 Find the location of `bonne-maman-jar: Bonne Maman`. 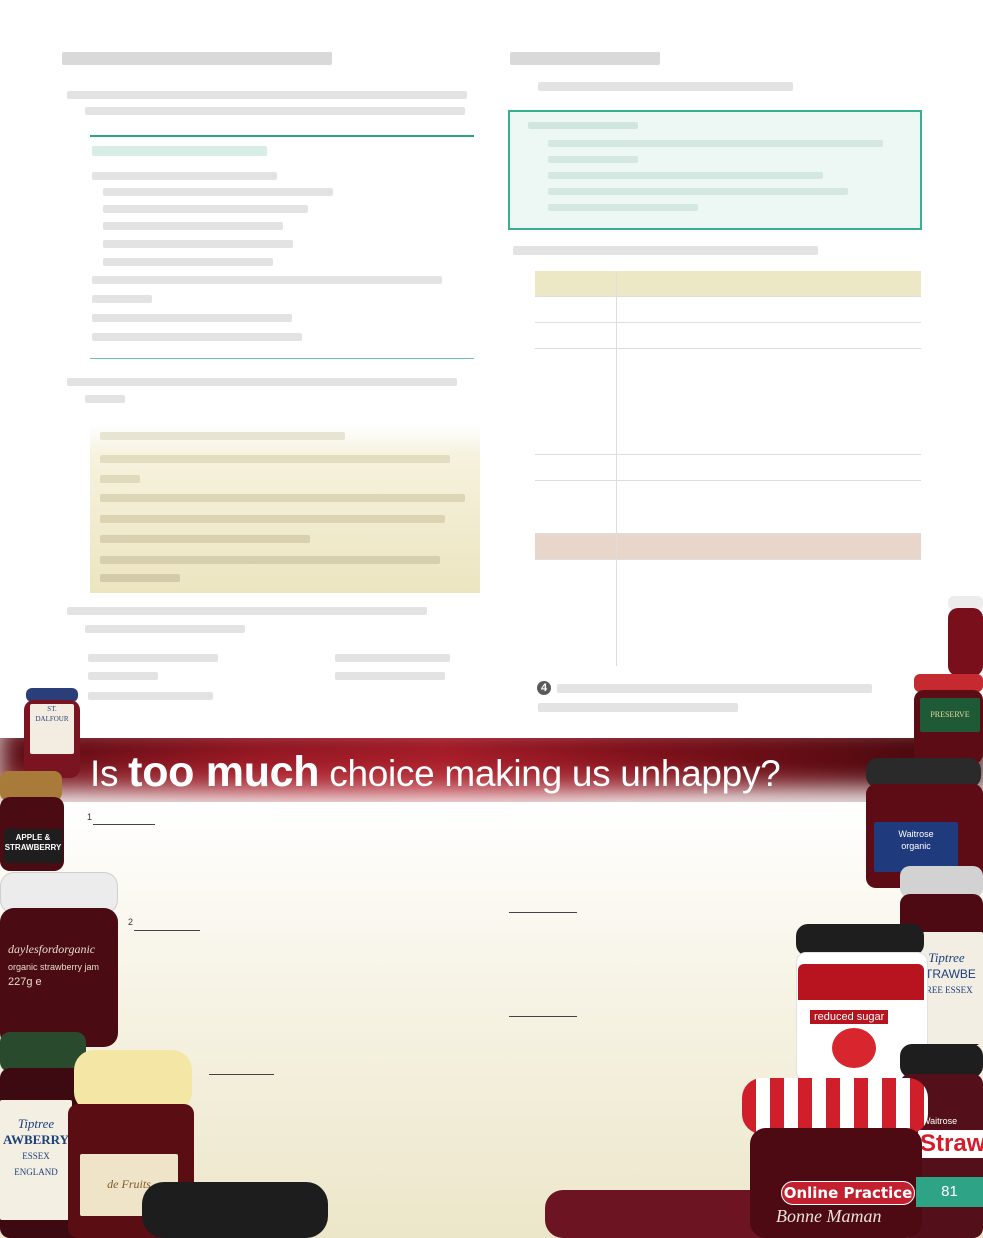

bonne-maman-jar: Bonne Maman is located at coordinates (835, 1158).